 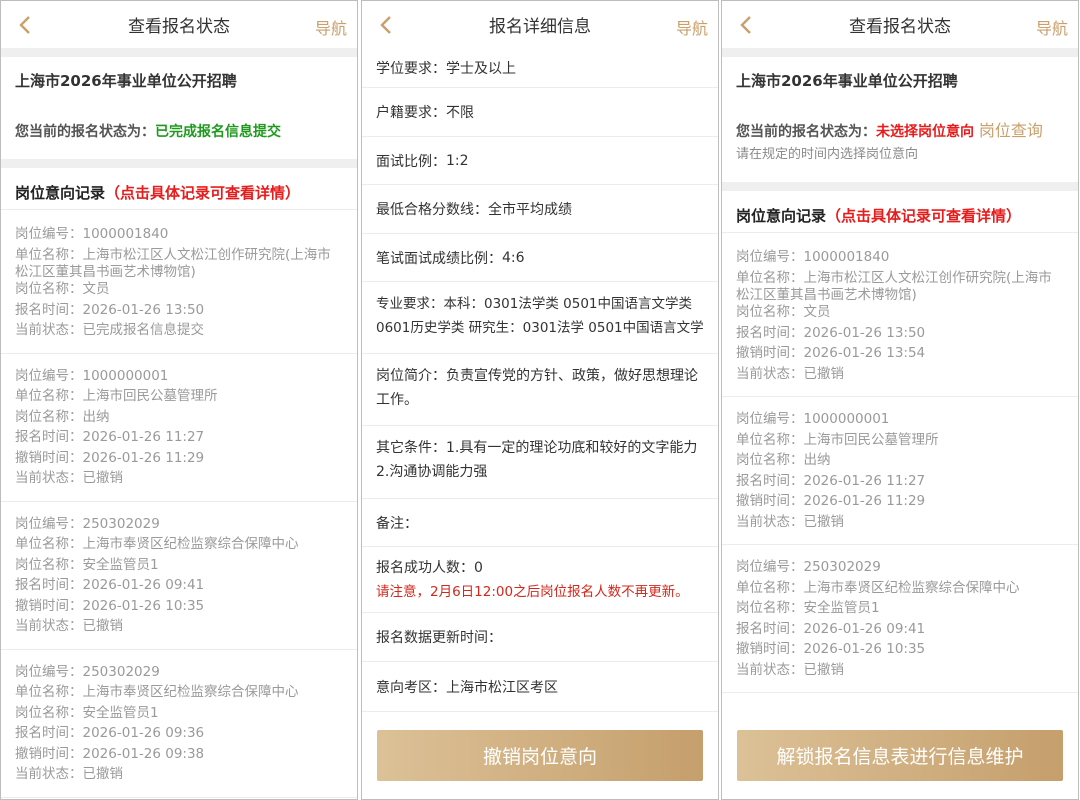 What do you see at coordinates (813, 257) in the screenshot?
I see `record-line: 岗位编号：1000001840` at bounding box center [813, 257].